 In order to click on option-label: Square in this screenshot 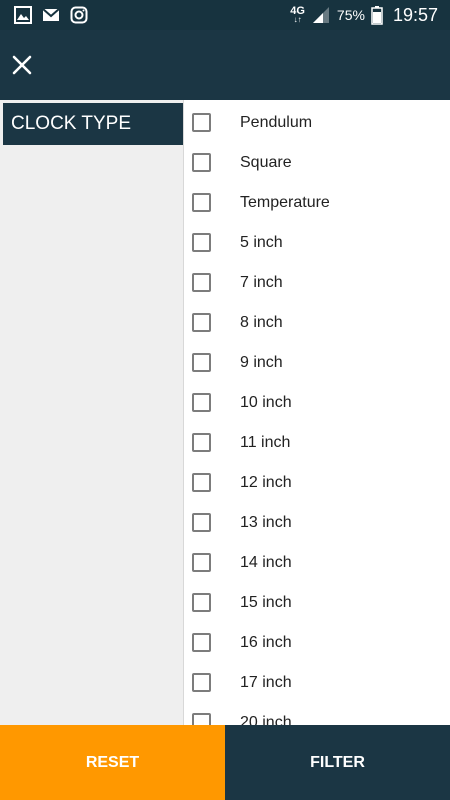, I will do `click(266, 162)`.